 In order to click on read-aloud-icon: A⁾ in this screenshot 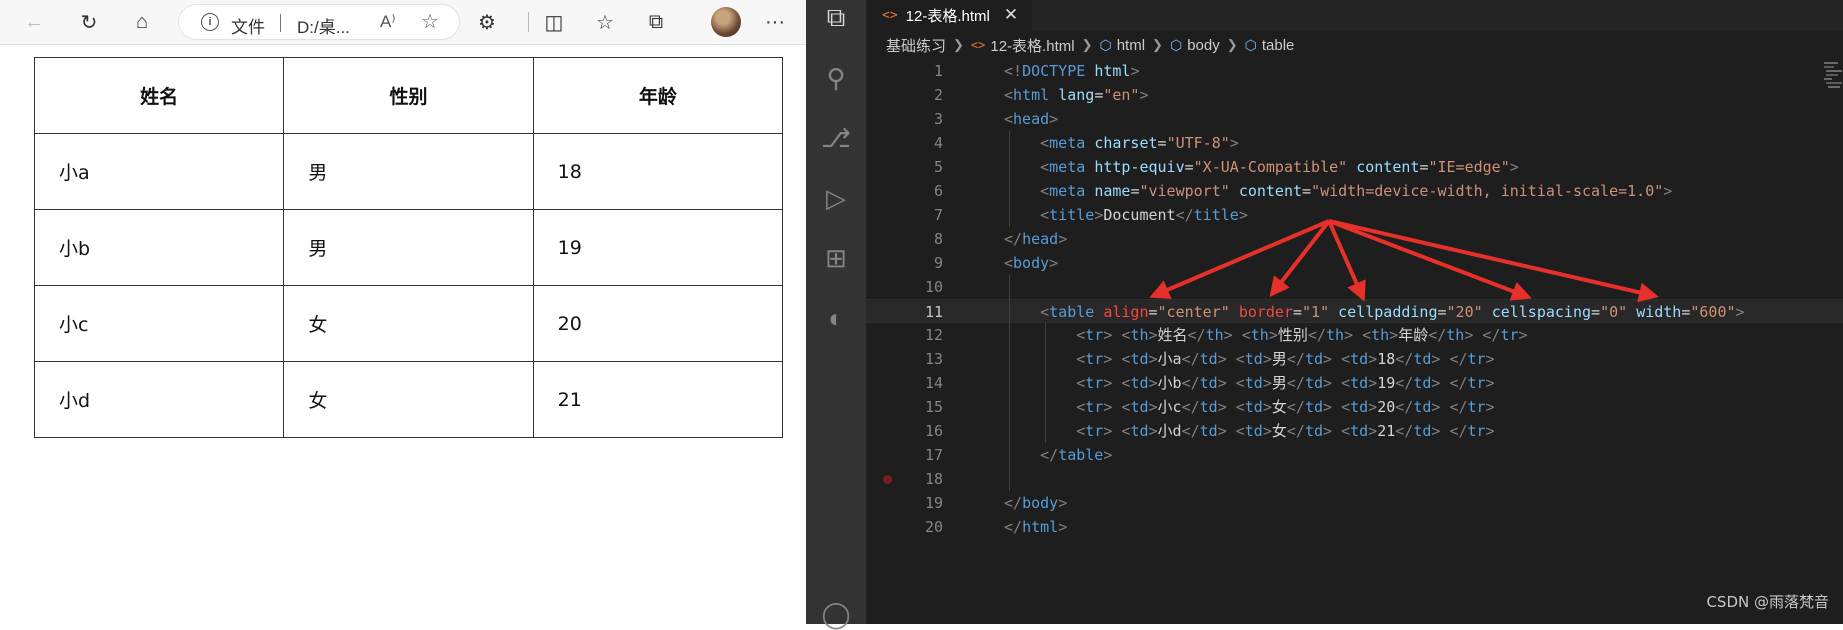, I will do `click(388, 22)`.